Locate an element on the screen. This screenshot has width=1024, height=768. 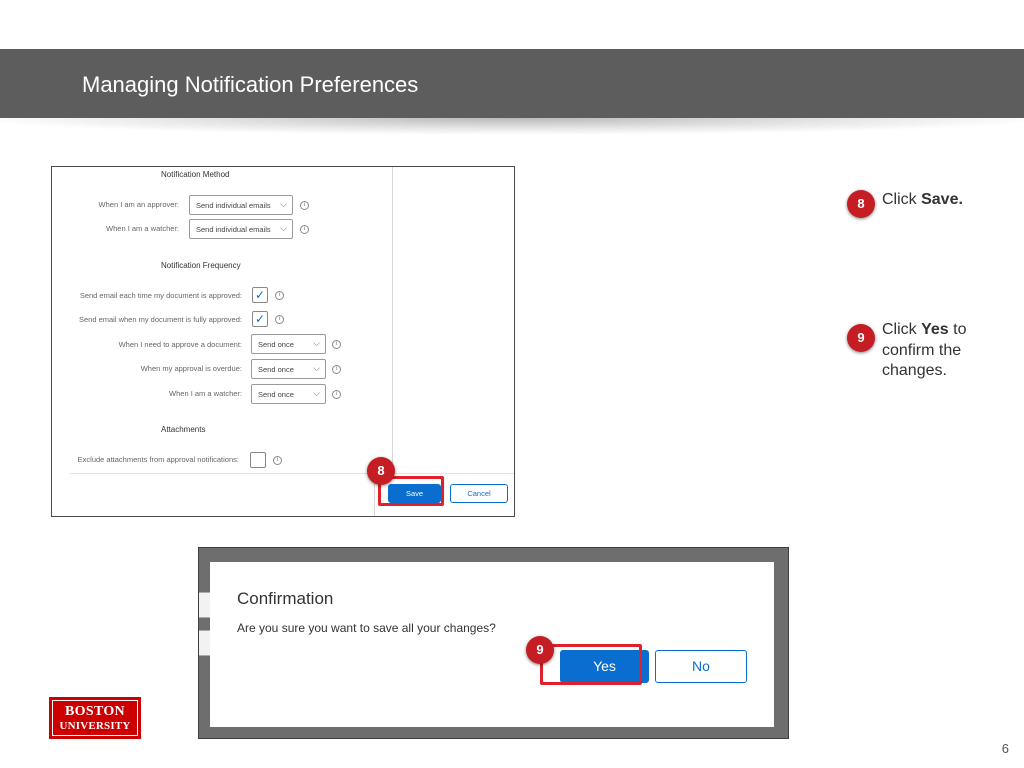
approved-email-checkbox: ✓ is located at coordinates (260, 295).